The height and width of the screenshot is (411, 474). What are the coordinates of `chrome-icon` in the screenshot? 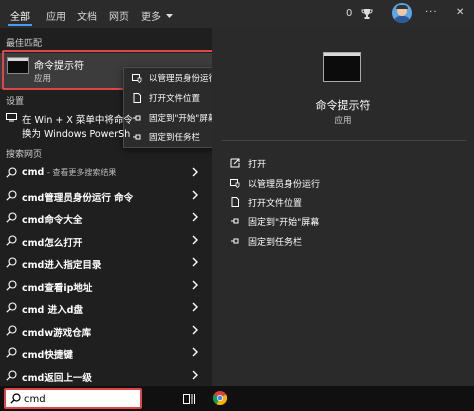 It's located at (220, 398).